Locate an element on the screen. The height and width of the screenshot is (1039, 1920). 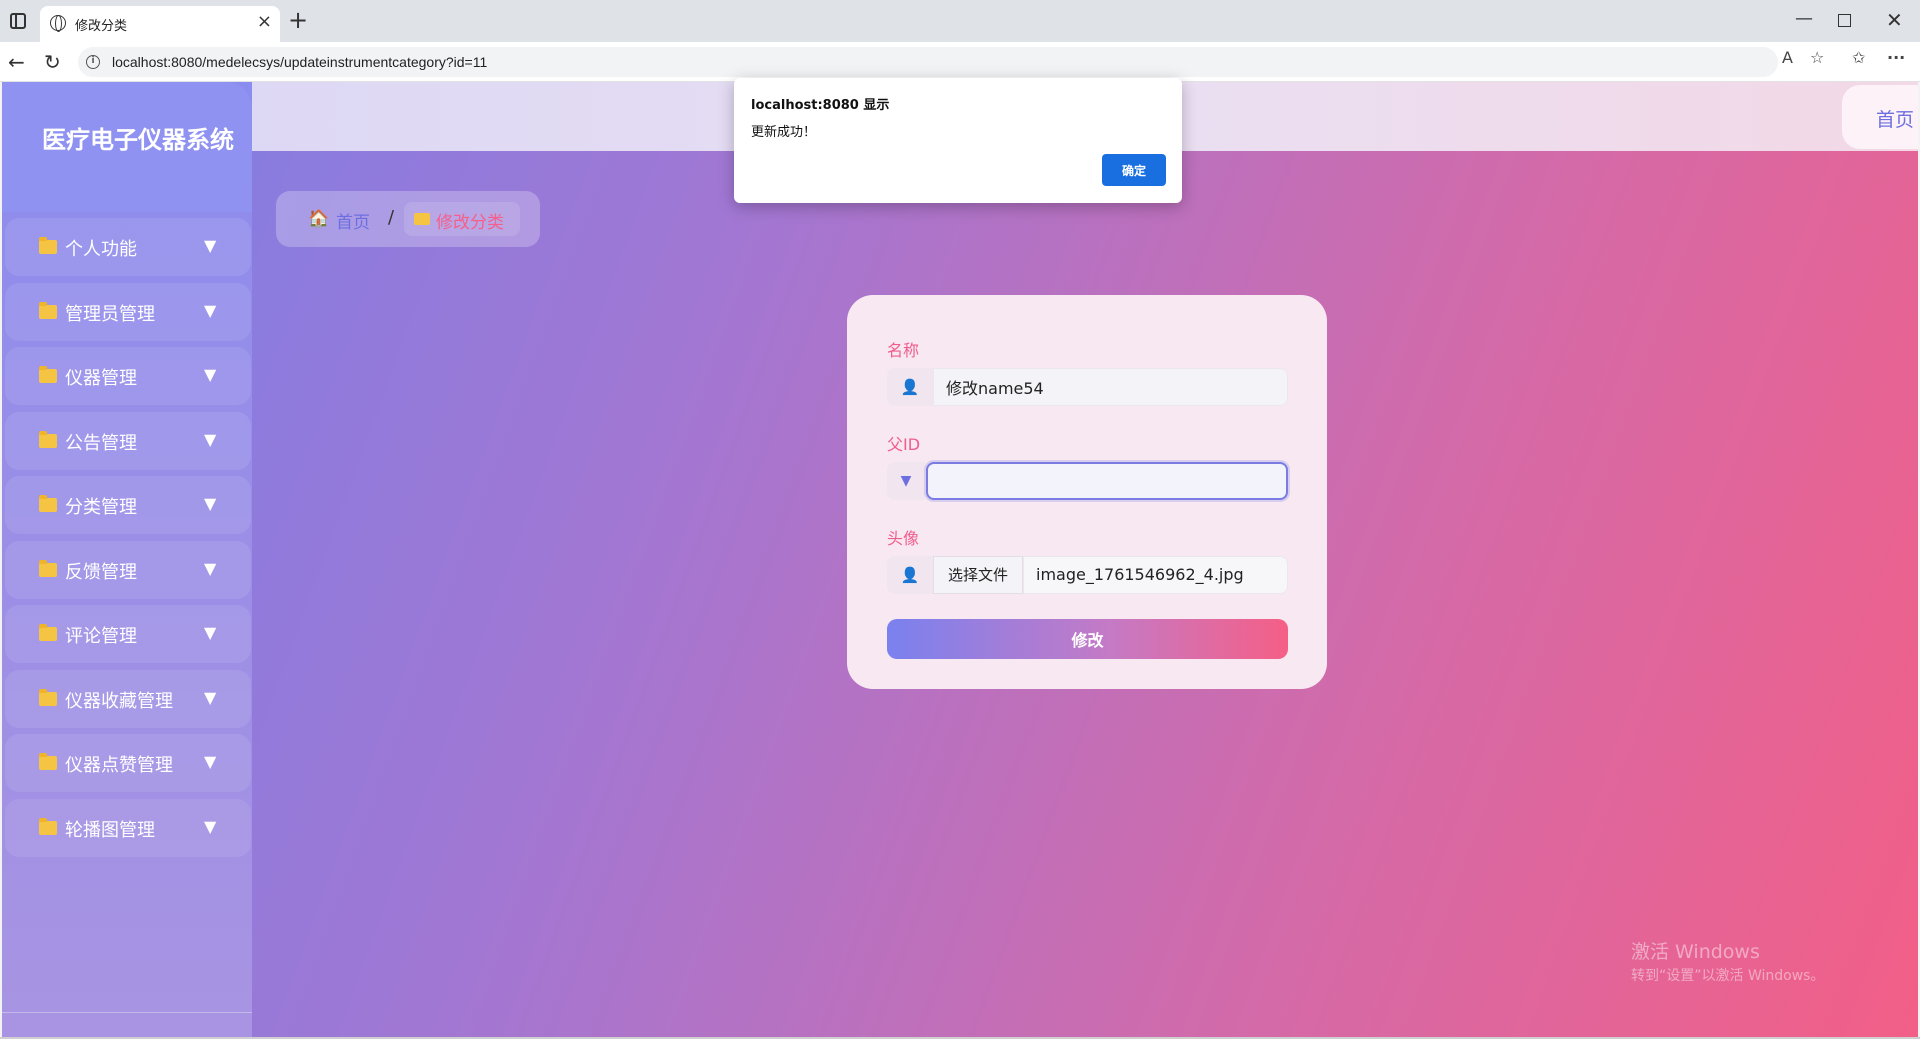
sidebar-item-label: 反馈管理 is located at coordinates (101, 572).